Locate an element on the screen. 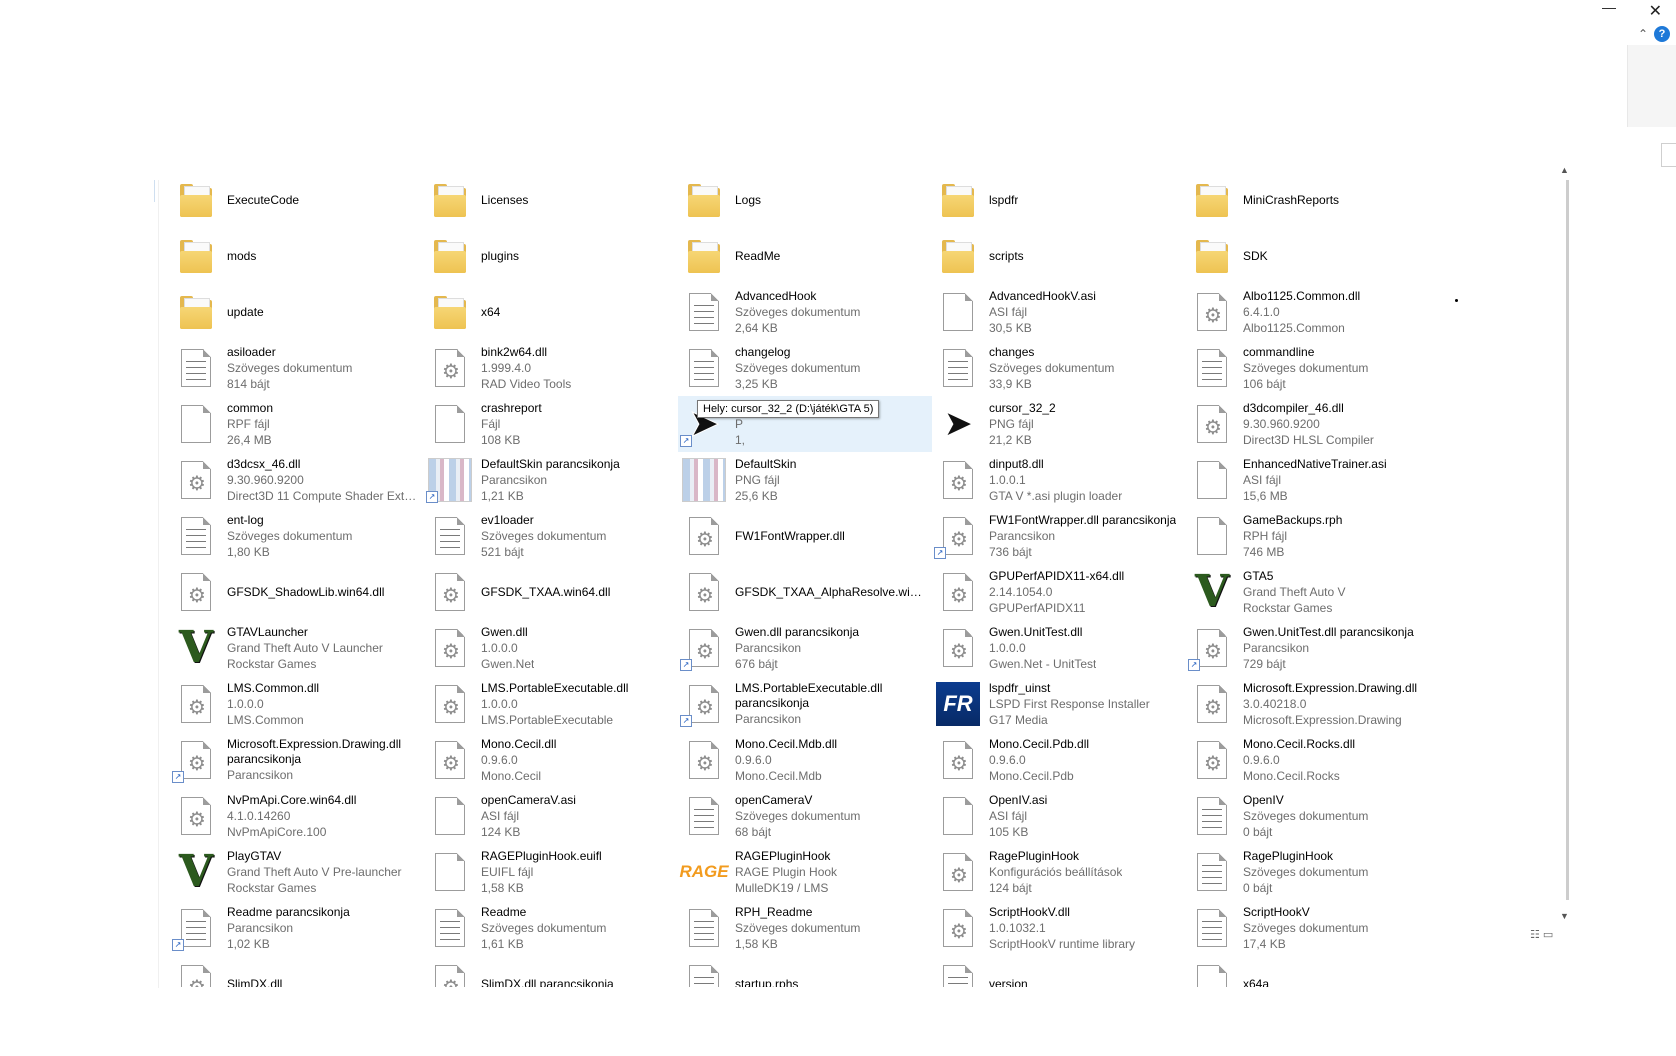 The height and width of the screenshot is (1056, 1676). file-item: ⚙ GFSDK_TXAA_AlphaResolve.win64.dll is located at coordinates (805, 592).